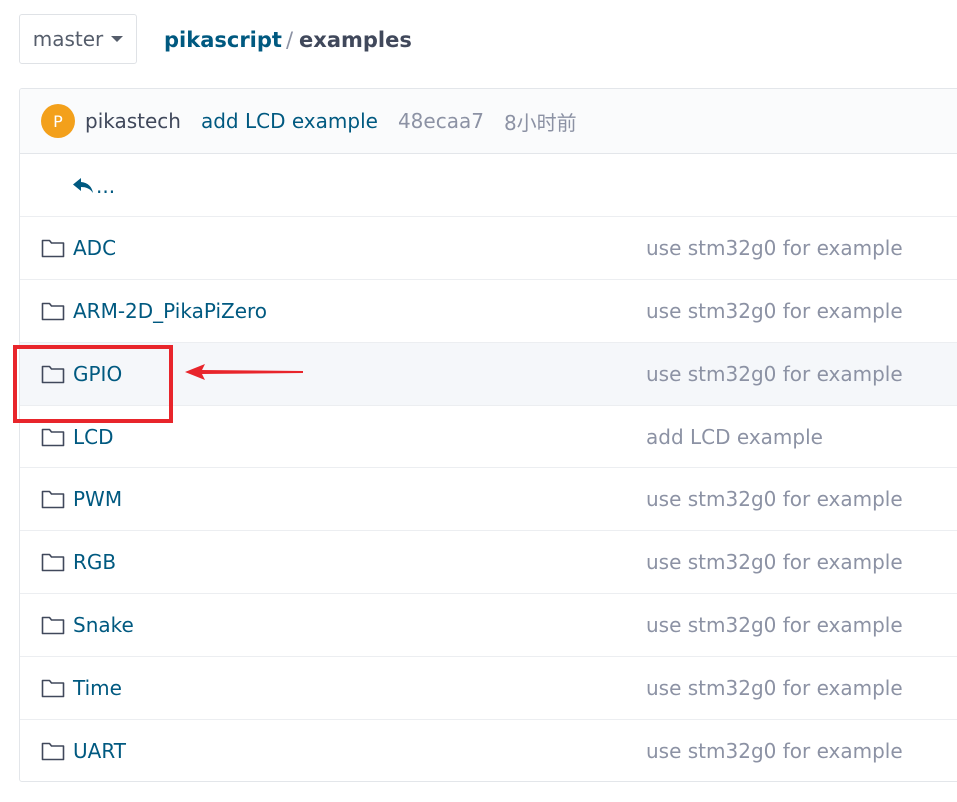 The height and width of the screenshot is (802, 957). Describe the element at coordinates (488, 248) in the screenshot. I see `file-row: ADC use stm32g0 for example` at that location.